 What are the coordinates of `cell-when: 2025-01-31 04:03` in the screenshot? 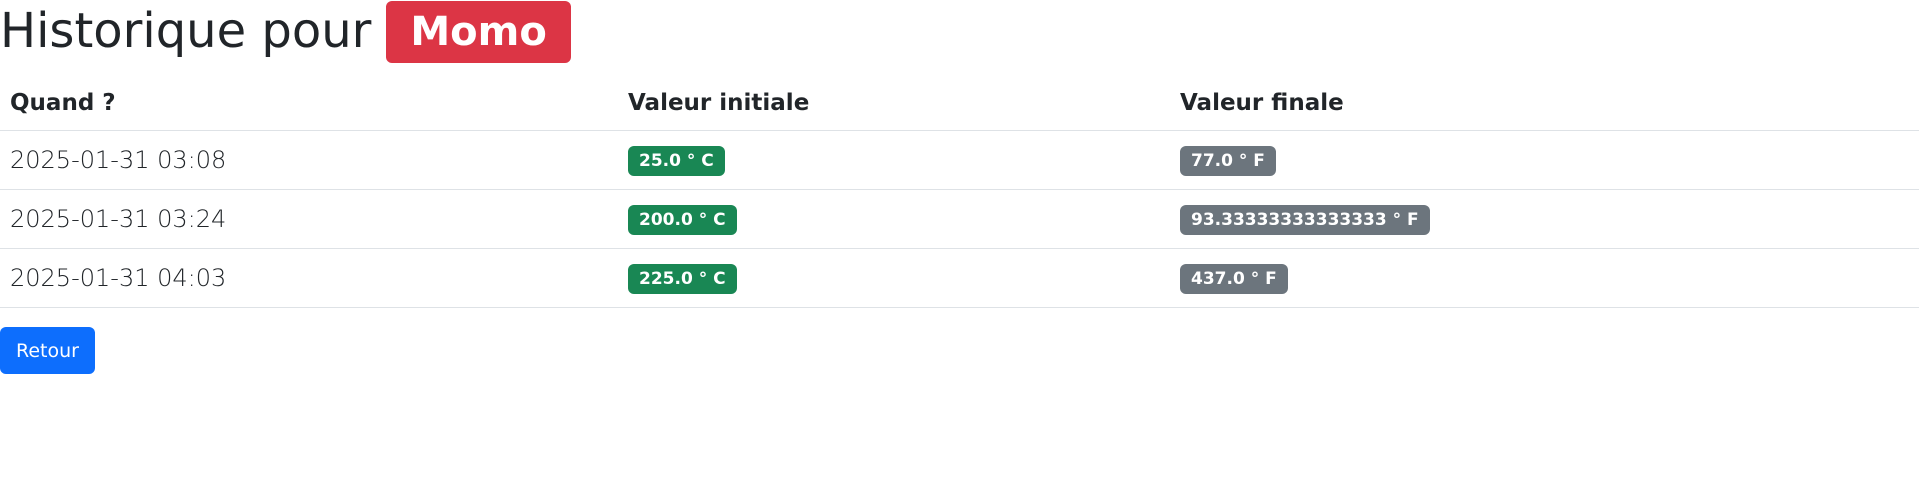 It's located at (309, 278).